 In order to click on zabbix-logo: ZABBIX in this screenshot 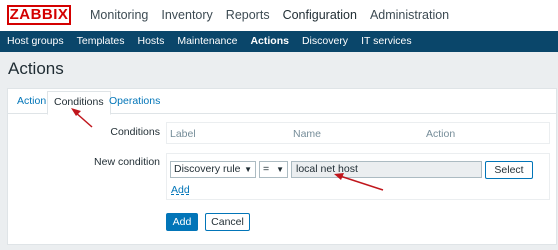, I will do `click(39, 15)`.